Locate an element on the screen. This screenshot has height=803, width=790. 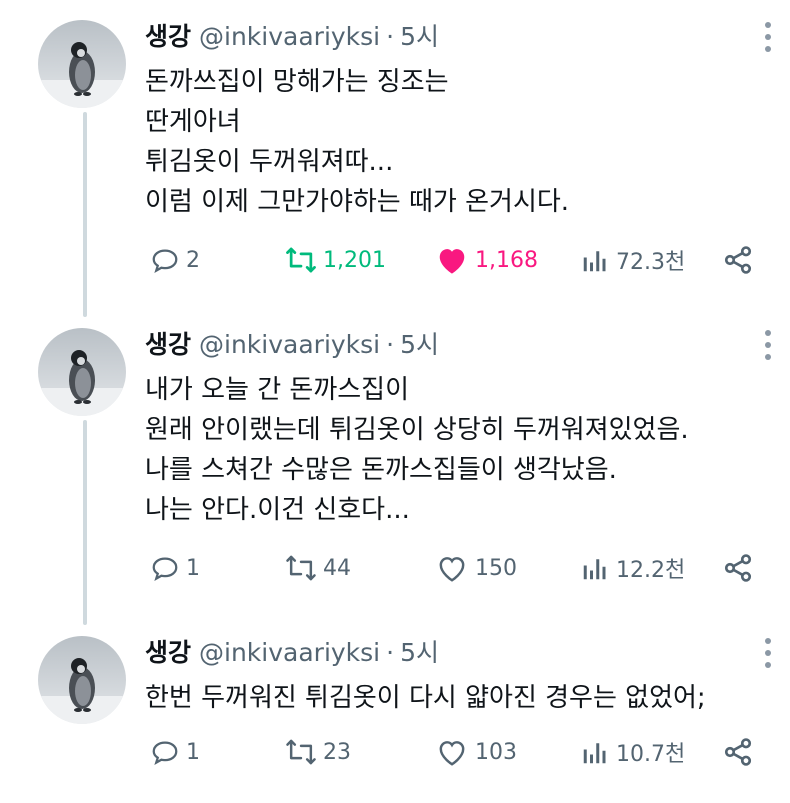
like-count: 103 is located at coordinates (496, 752).